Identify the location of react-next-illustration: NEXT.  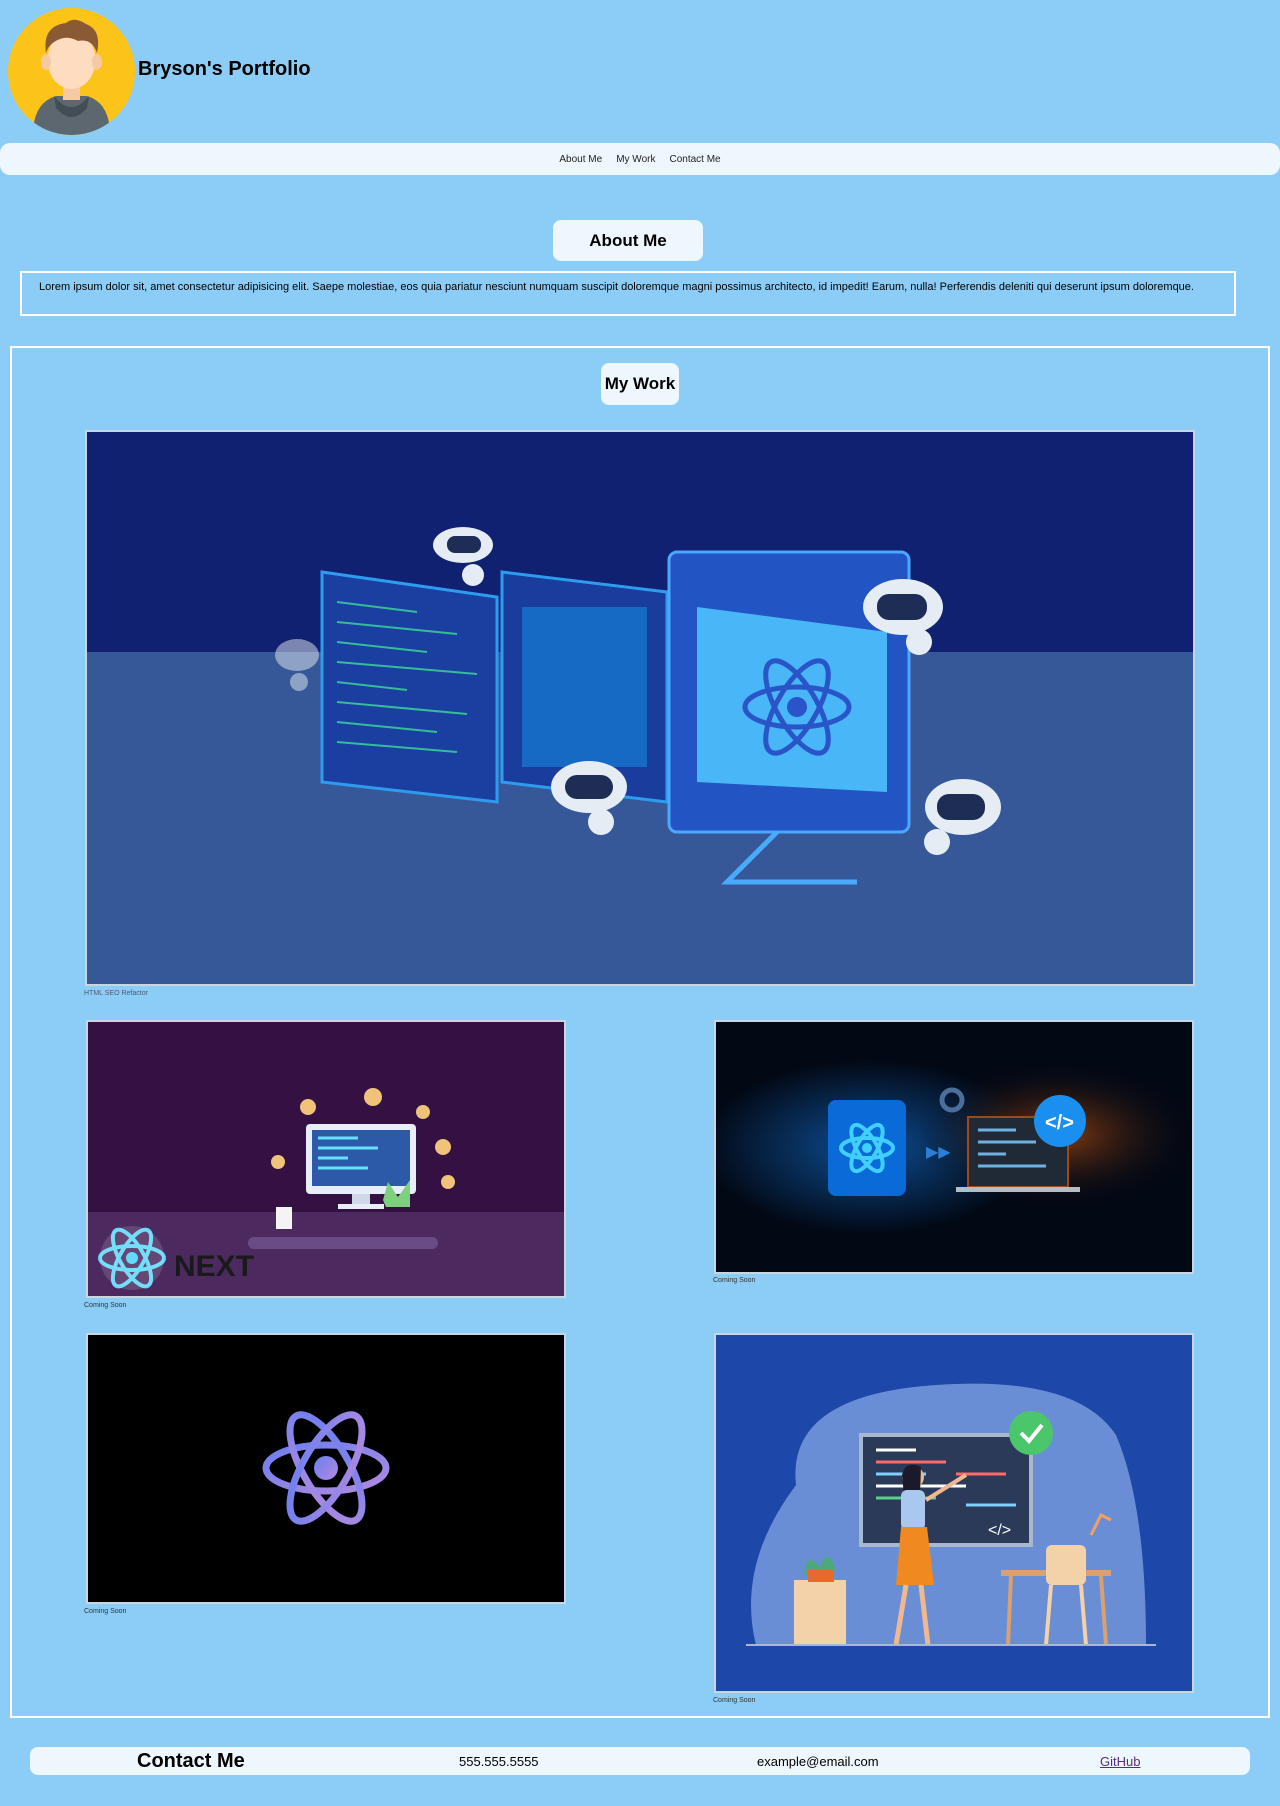
(326, 1159).